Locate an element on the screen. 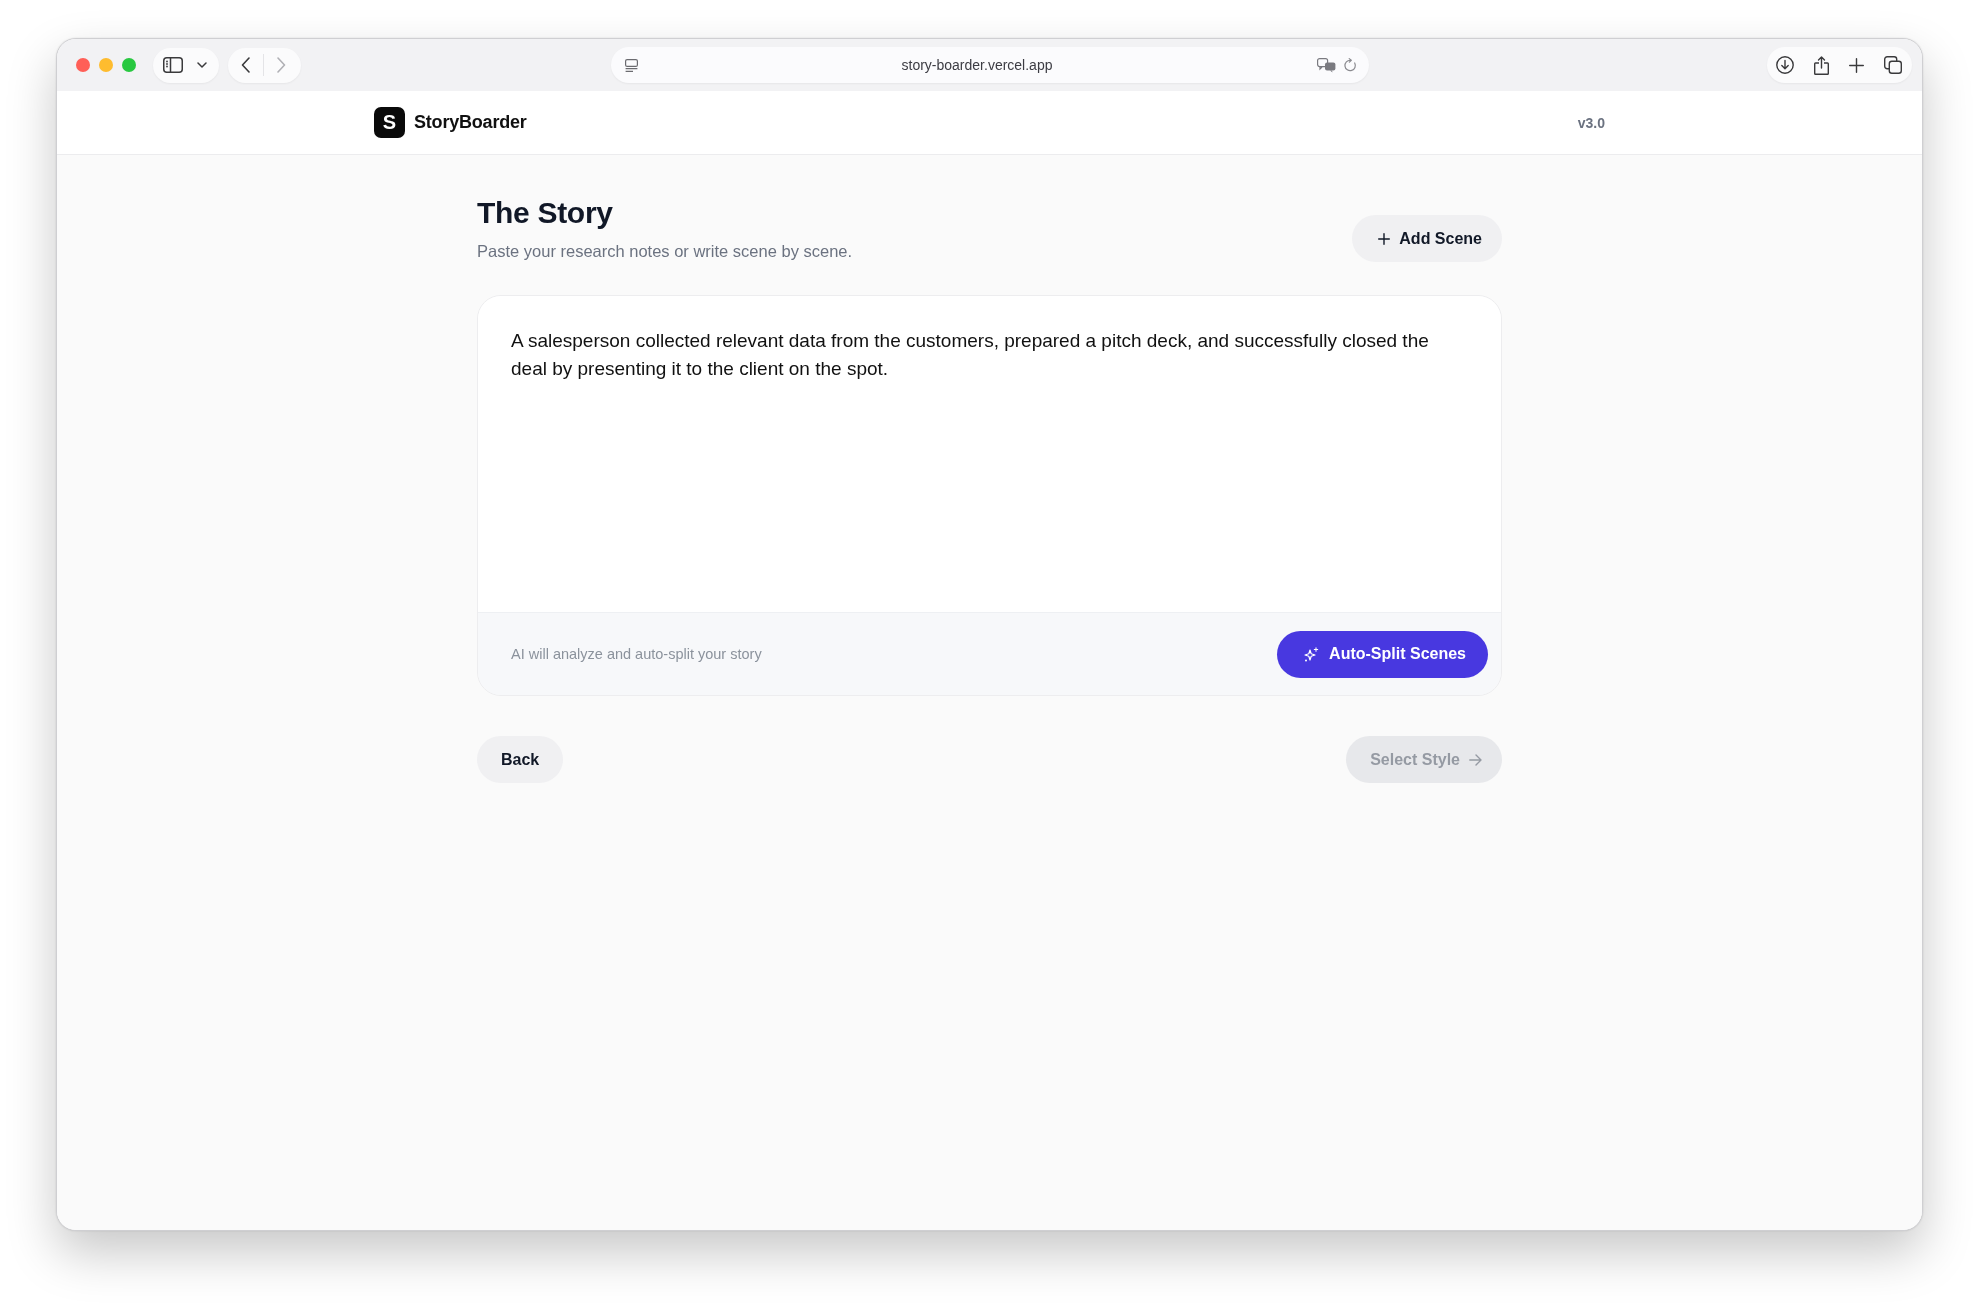 This screenshot has width=1980, height=1306. brand-name: StoryBoarder is located at coordinates (470, 122).